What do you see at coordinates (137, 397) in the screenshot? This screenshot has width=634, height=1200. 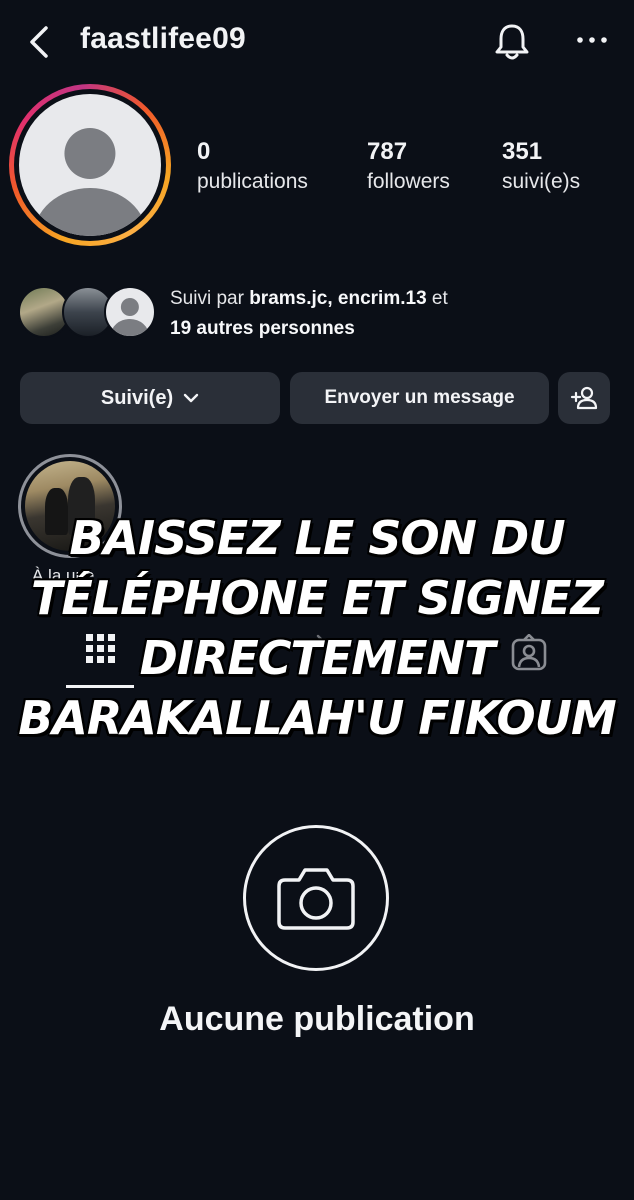 I see `following-button-label: Suivi(e)` at bounding box center [137, 397].